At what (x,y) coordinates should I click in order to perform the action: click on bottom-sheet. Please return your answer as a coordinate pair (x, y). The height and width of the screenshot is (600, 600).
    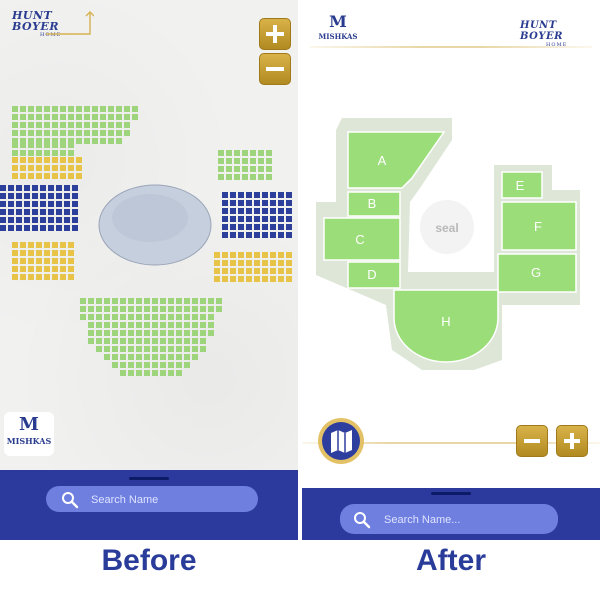
    Looking at the image, I should click on (149, 505).